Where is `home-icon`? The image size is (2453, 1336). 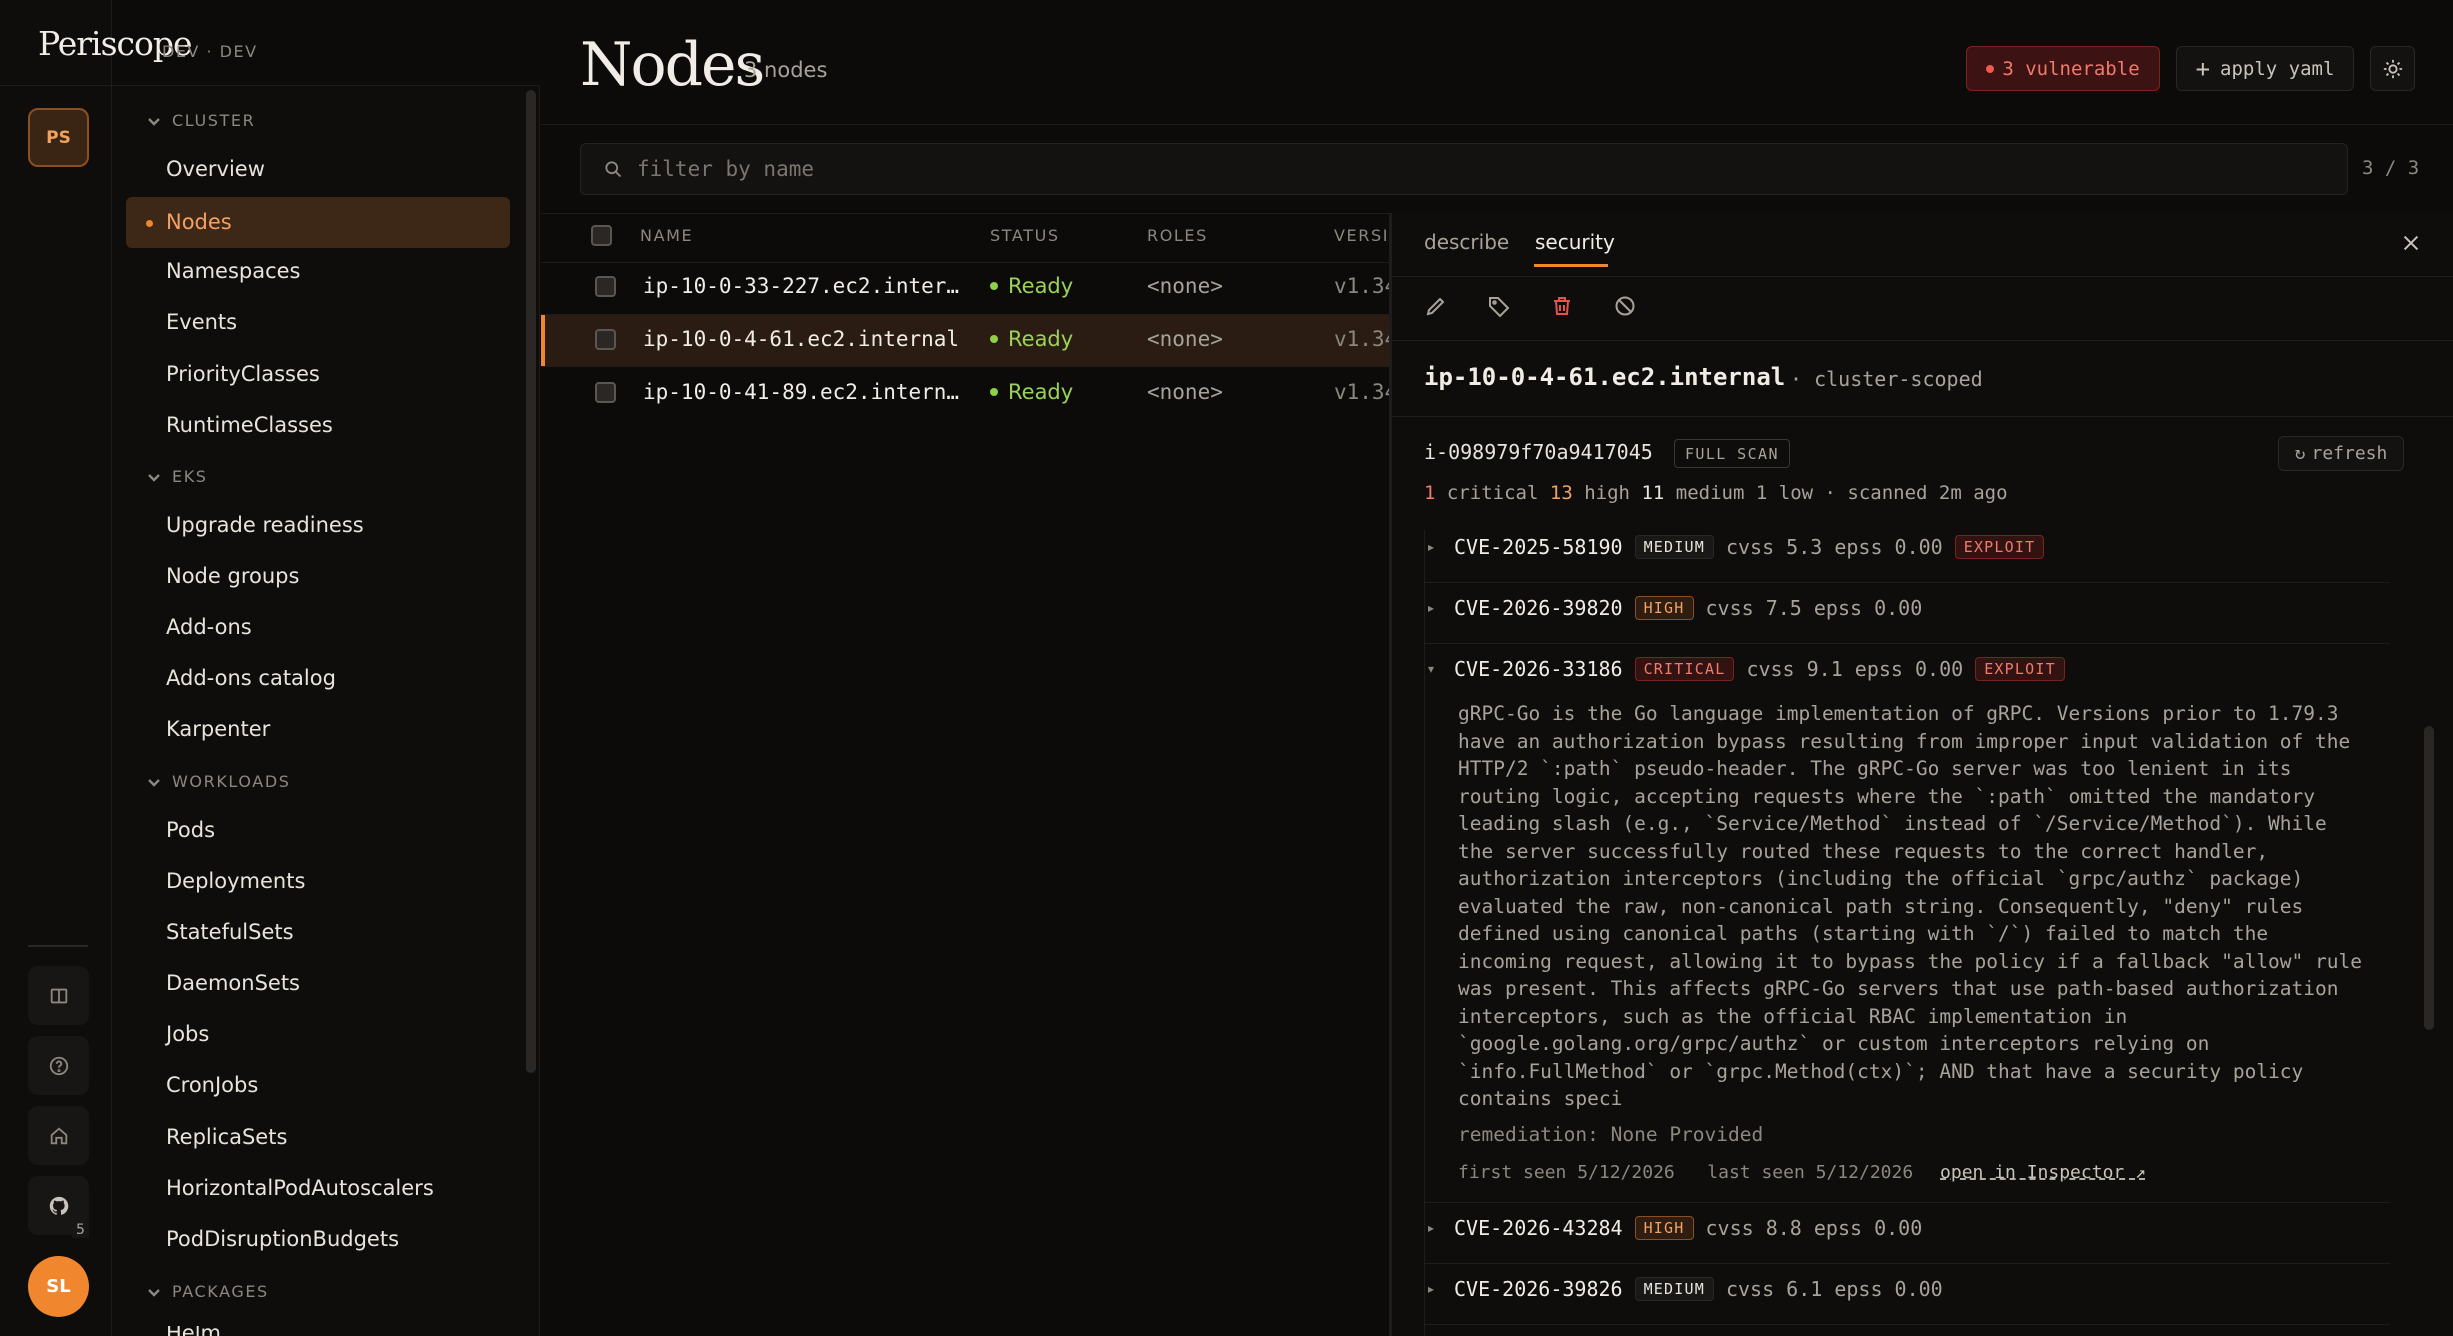
home-icon is located at coordinates (58, 1135).